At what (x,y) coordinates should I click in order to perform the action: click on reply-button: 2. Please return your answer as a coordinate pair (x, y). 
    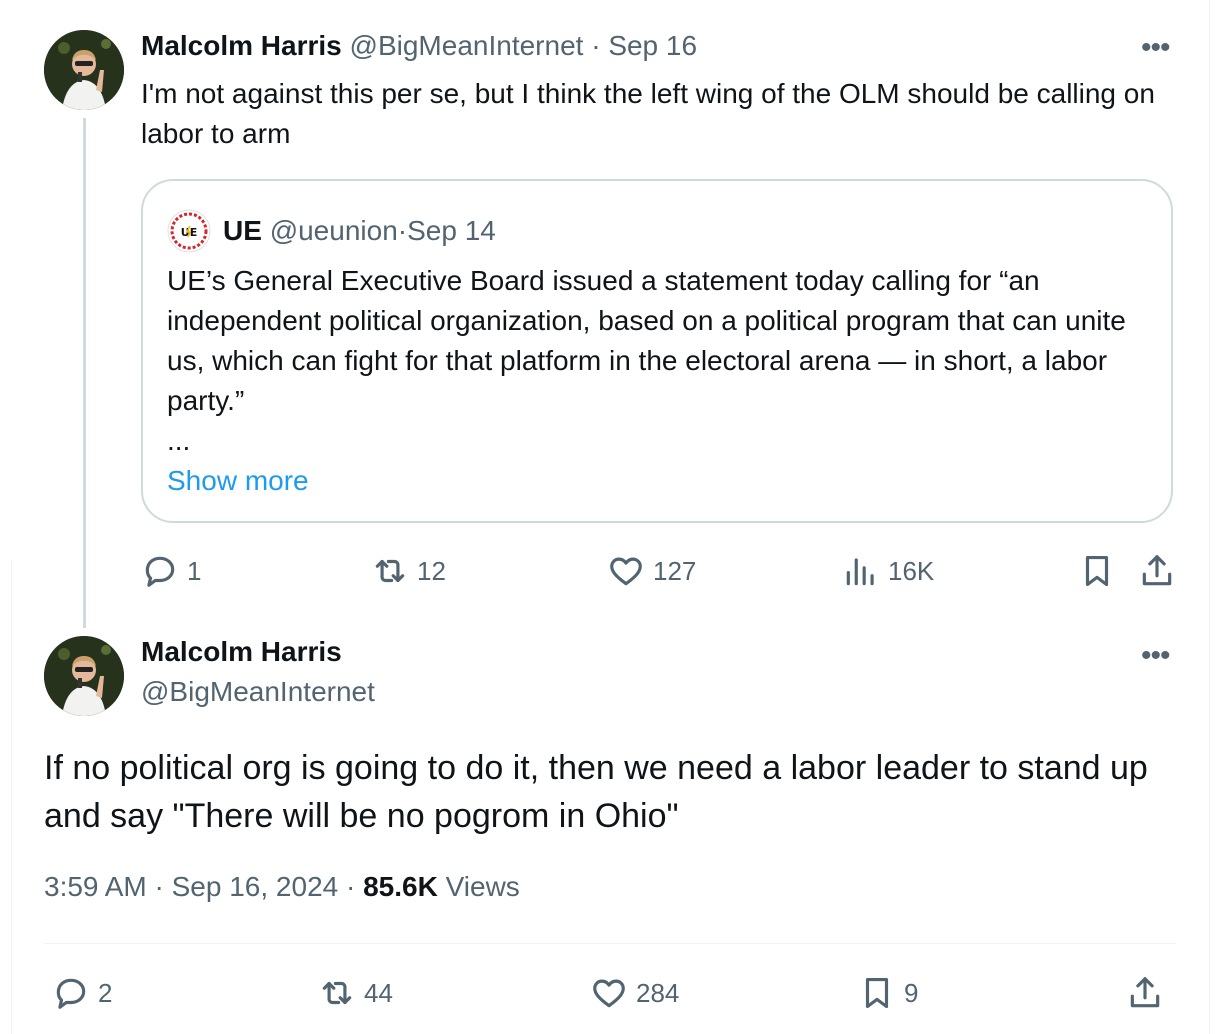
    Looking at the image, I should click on (82, 993).